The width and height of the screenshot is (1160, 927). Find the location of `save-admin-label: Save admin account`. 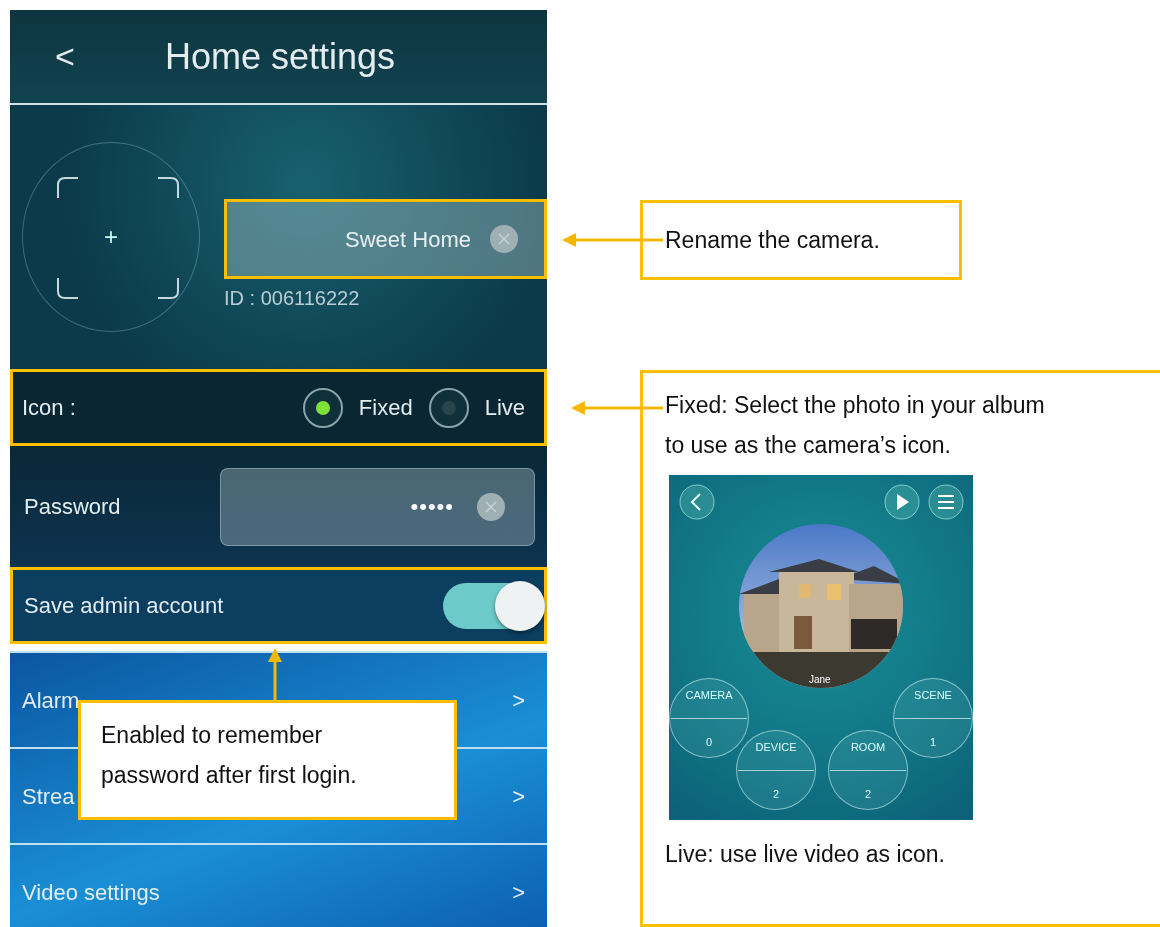

save-admin-label: Save admin account is located at coordinates (124, 606).